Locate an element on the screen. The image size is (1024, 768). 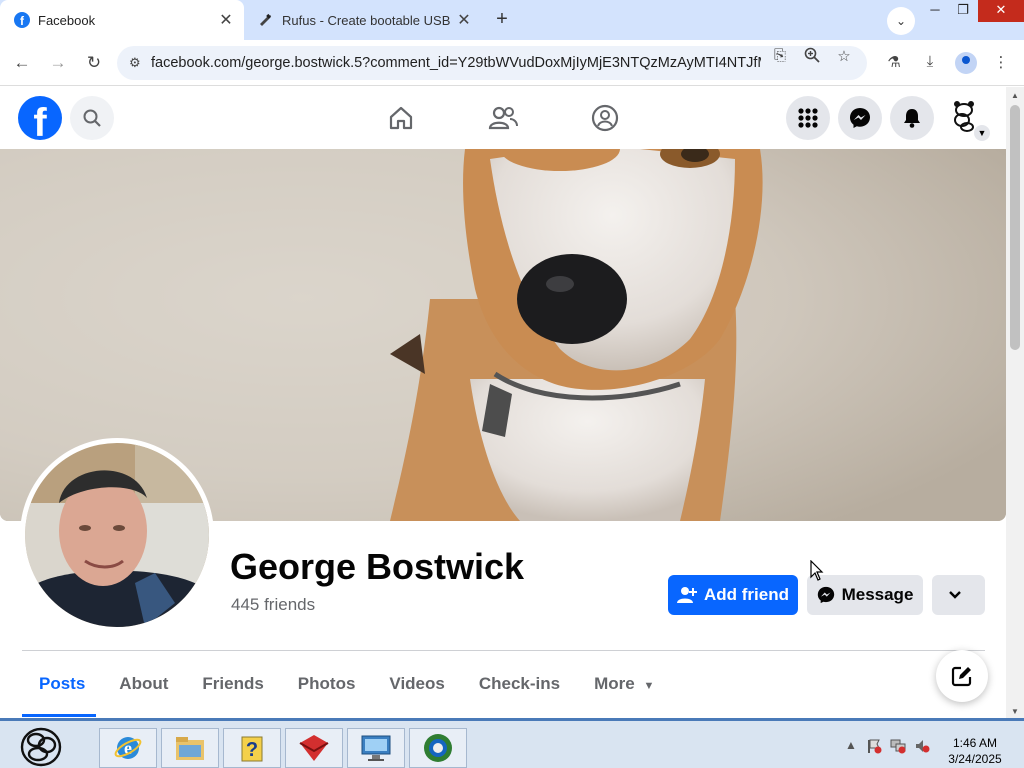
tab-more: More ▼ is located at coordinates (624, 684).